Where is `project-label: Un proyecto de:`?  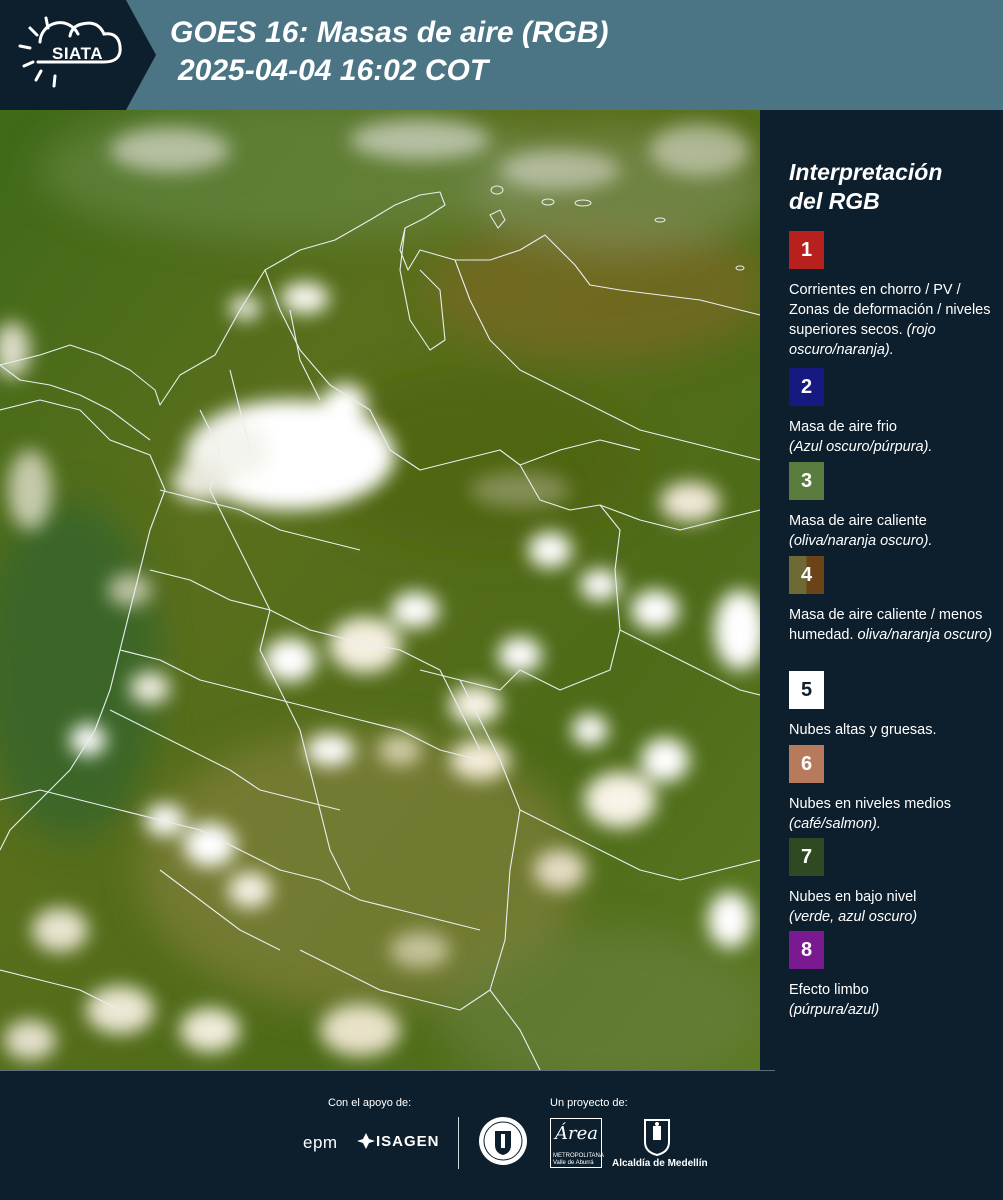
project-label: Un proyecto de: is located at coordinates (589, 1103).